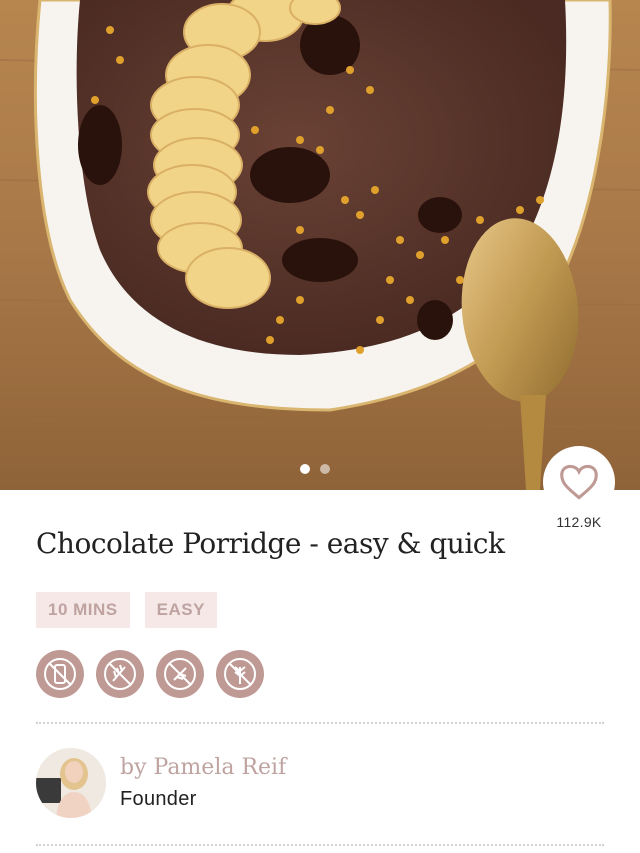  What do you see at coordinates (180, 610) in the screenshot?
I see `tag-difficulty: EASY` at bounding box center [180, 610].